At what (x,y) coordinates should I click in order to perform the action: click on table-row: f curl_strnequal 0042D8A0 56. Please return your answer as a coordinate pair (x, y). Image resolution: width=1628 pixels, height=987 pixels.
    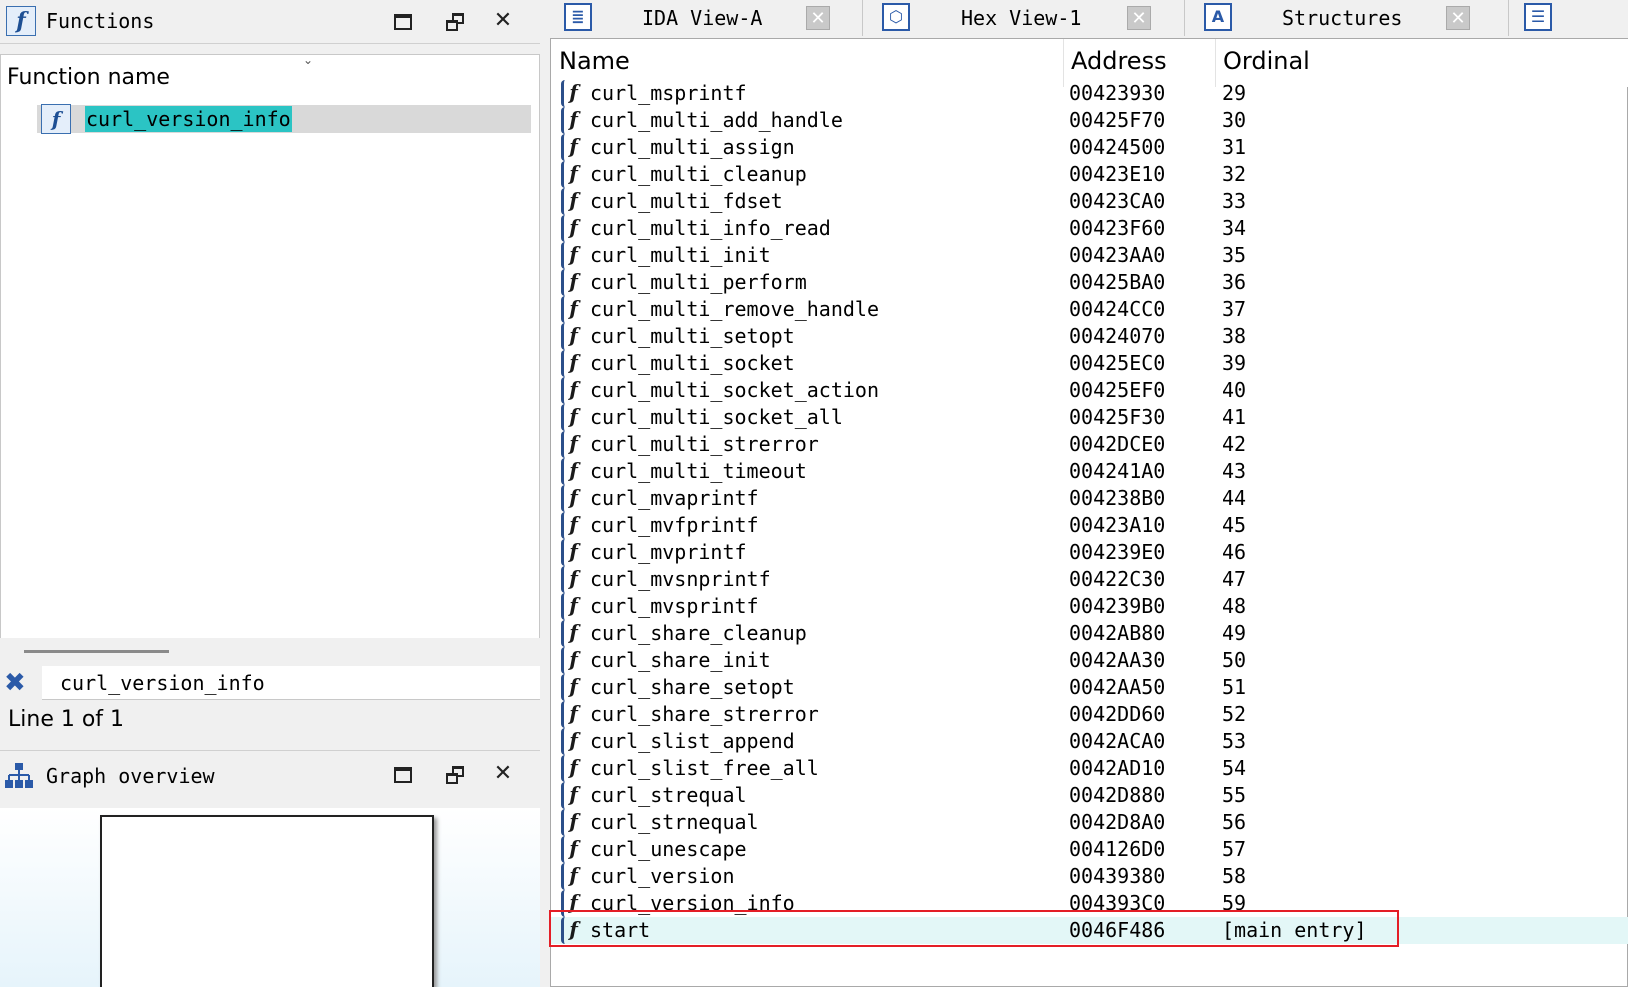
    Looking at the image, I should click on (1089, 822).